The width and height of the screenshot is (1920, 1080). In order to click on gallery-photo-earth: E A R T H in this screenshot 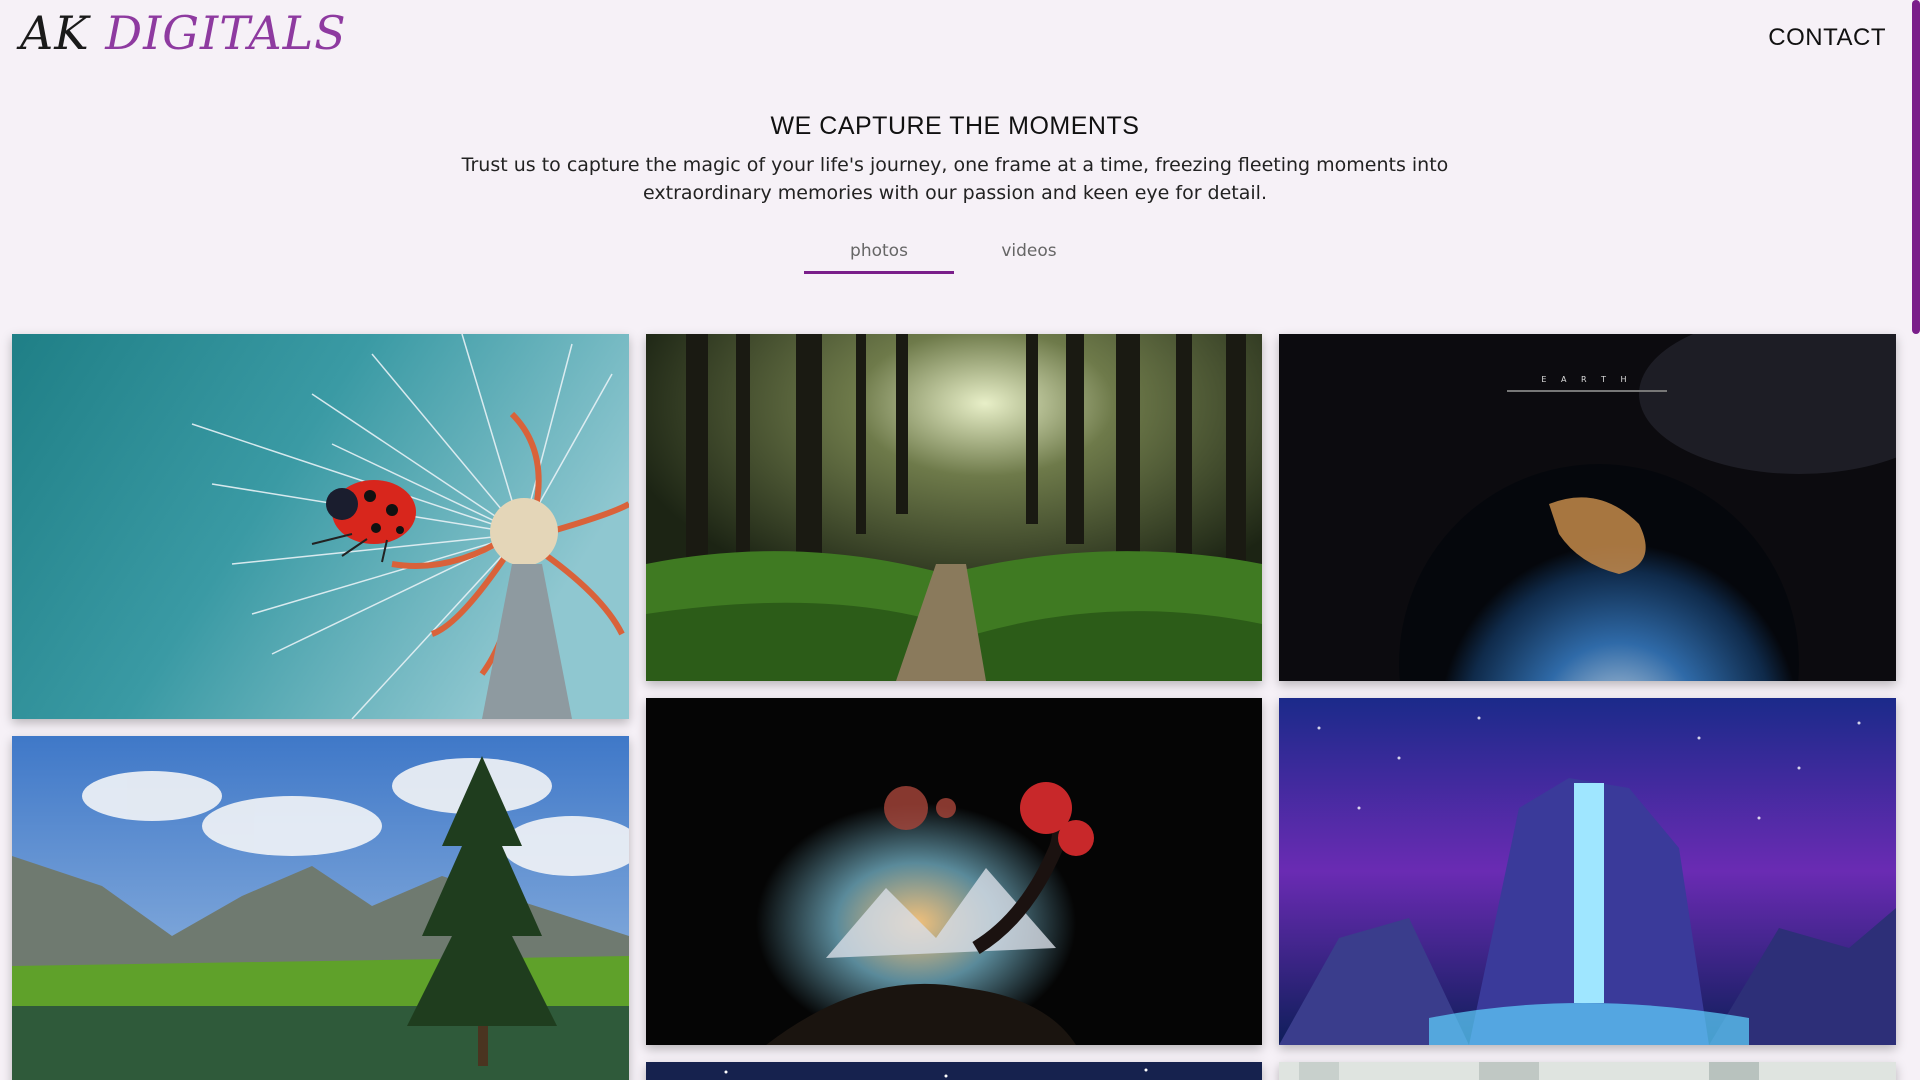, I will do `click(1587, 507)`.